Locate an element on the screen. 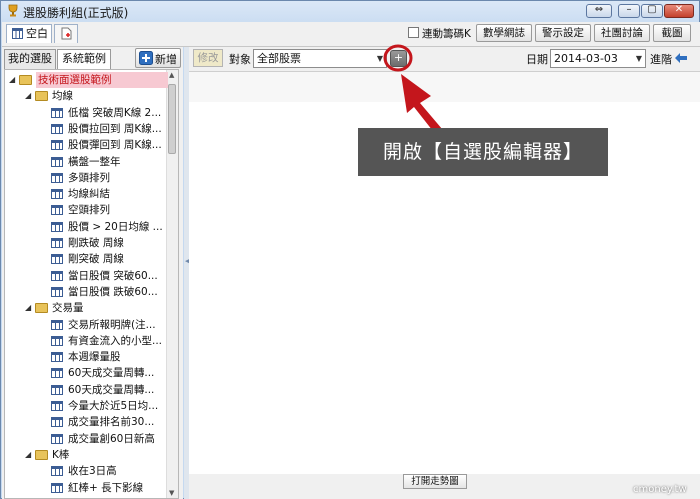  annotation-callout: 開啟【自選股編輯器】 is located at coordinates (483, 152).